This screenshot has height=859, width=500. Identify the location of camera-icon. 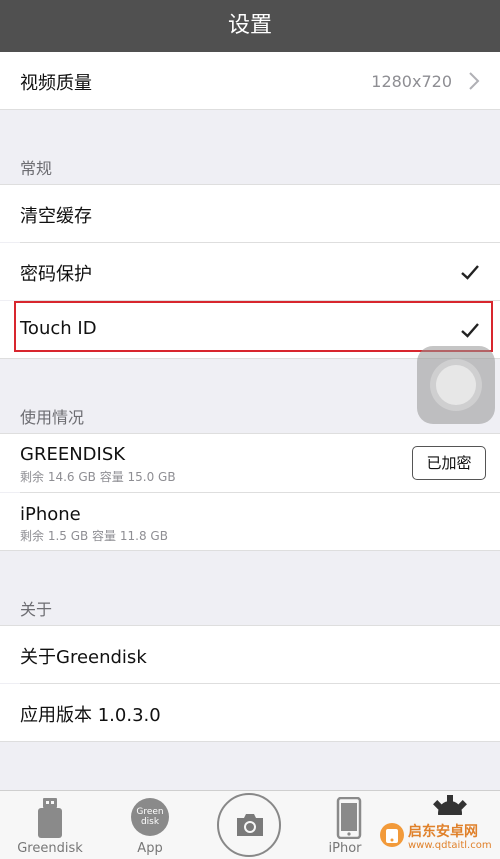
(250, 825).